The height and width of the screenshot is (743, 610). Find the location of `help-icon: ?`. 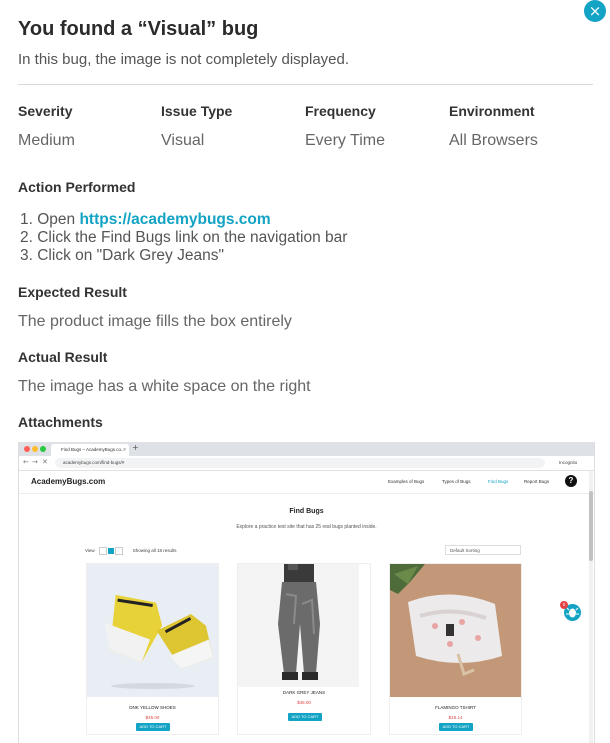

help-icon: ? is located at coordinates (571, 481).